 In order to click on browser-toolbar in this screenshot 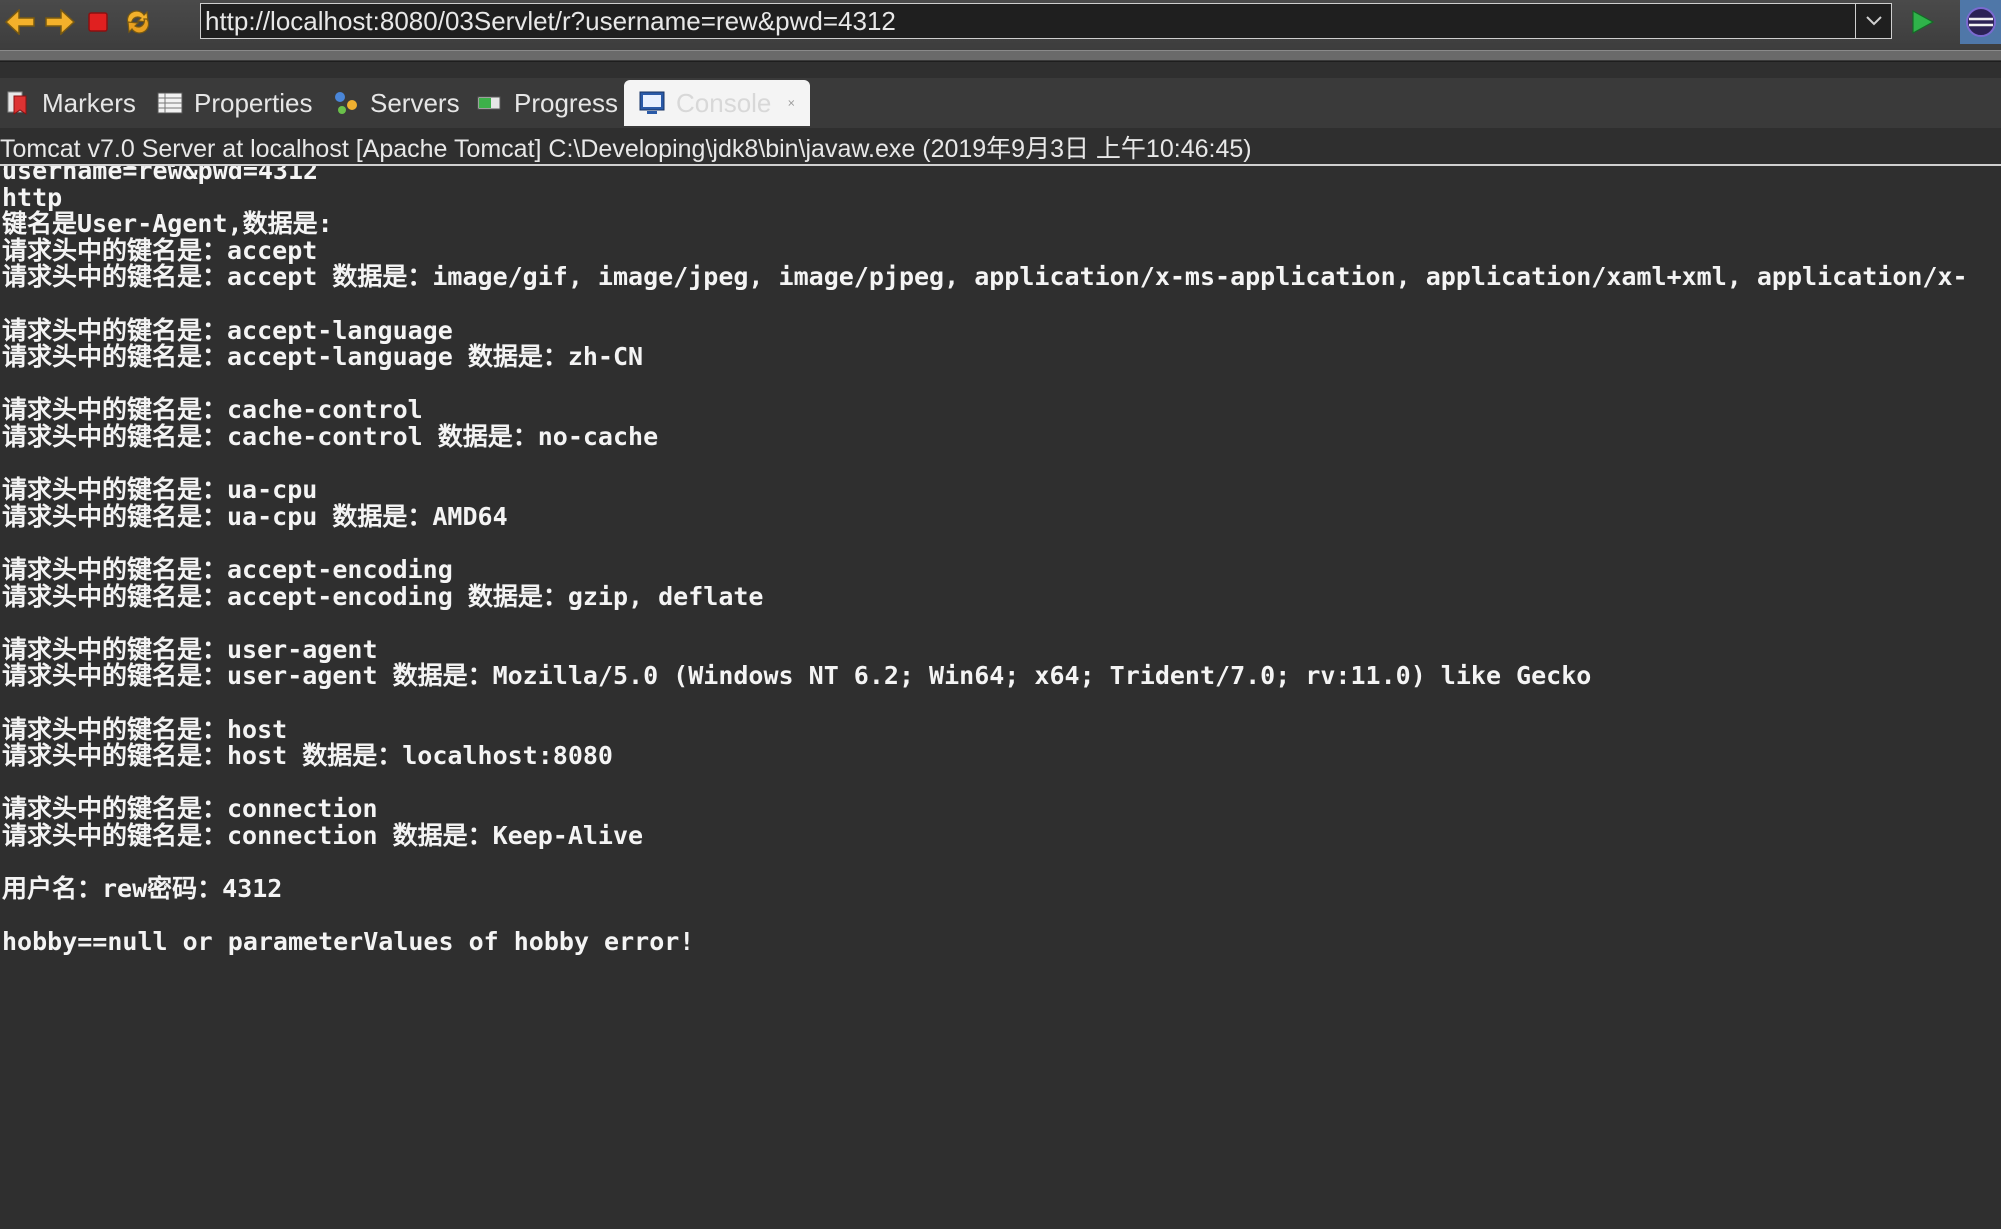, I will do `click(1000, 31)`.